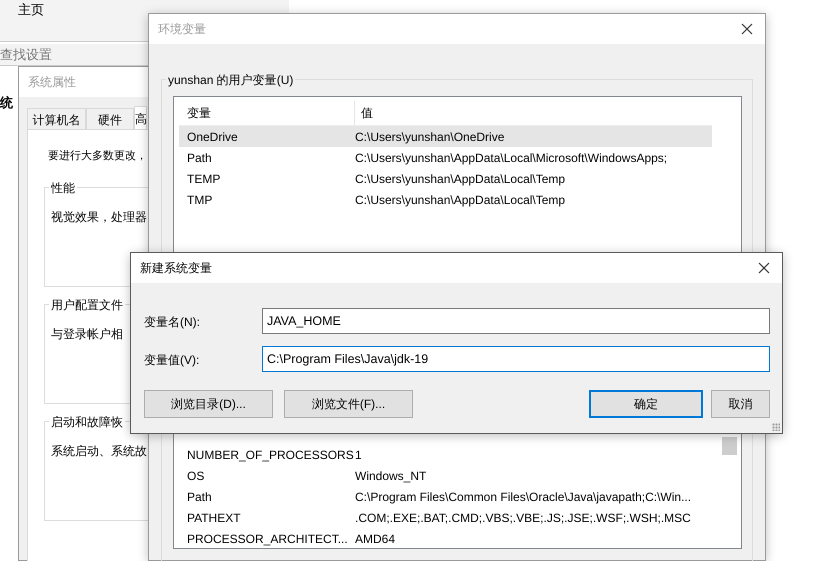 The image size is (835, 561). What do you see at coordinates (231, 80) in the screenshot?
I see `group-title: yunshan 的用户变量(U)` at bounding box center [231, 80].